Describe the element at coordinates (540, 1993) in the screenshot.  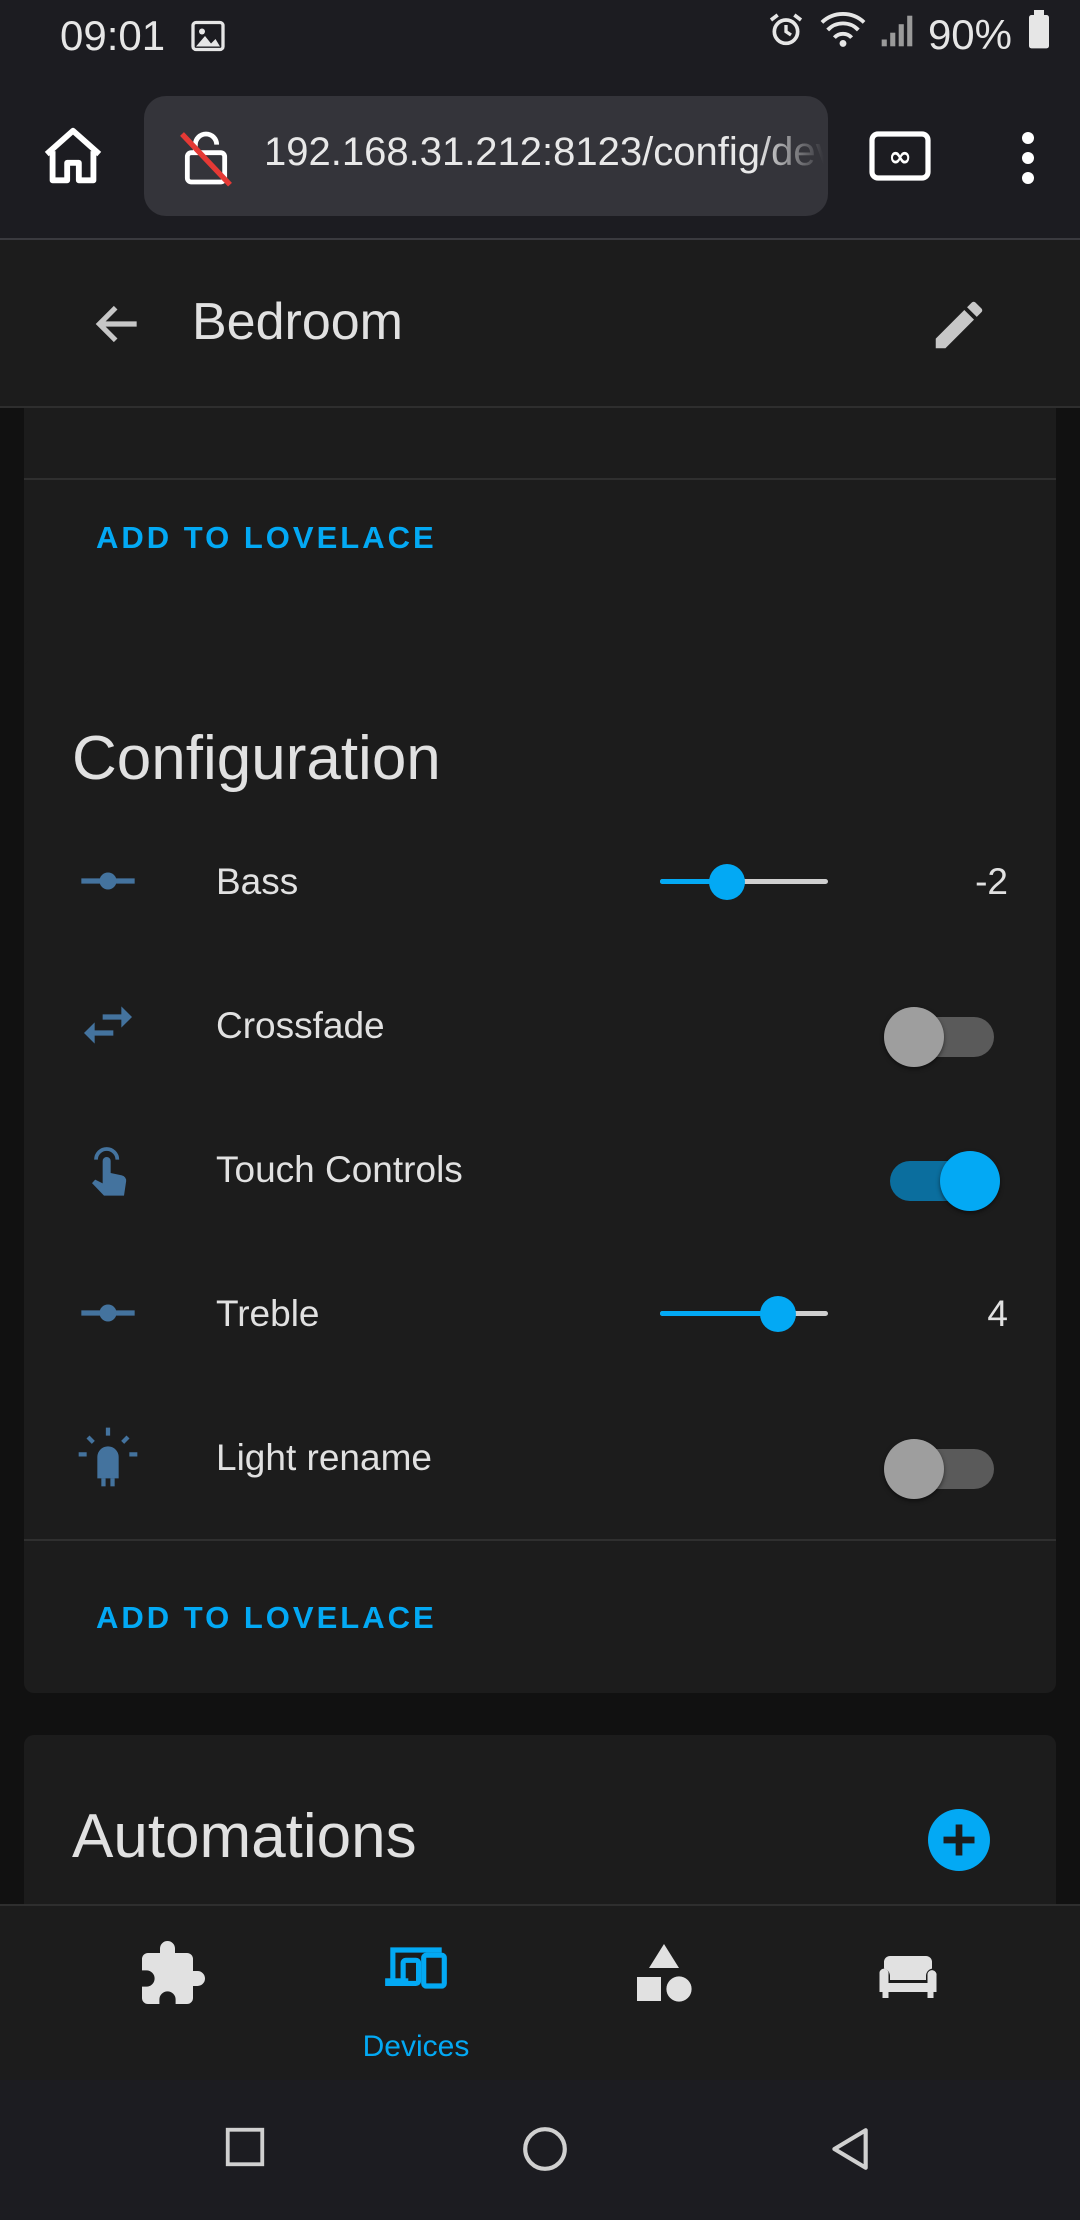
I see `bottom-navigation: Devices` at that location.